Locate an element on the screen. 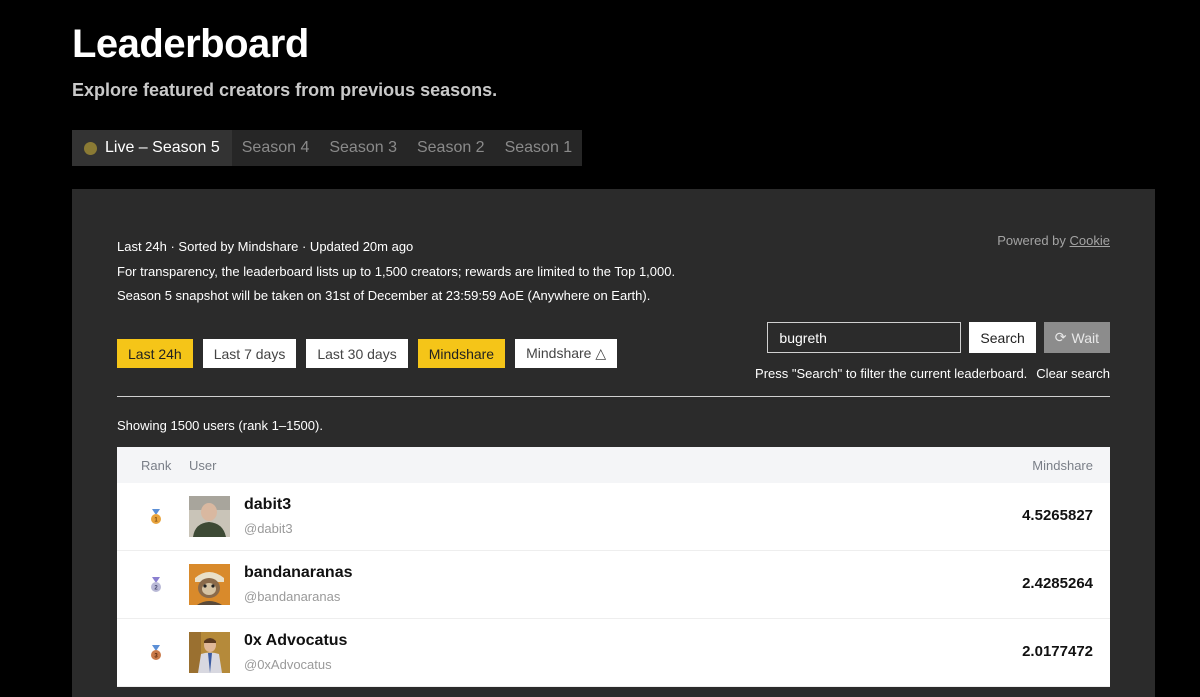 Image resolution: width=1200 pixels, height=697 pixels. tab-label: Live – Season 5 is located at coordinates (162, 147).